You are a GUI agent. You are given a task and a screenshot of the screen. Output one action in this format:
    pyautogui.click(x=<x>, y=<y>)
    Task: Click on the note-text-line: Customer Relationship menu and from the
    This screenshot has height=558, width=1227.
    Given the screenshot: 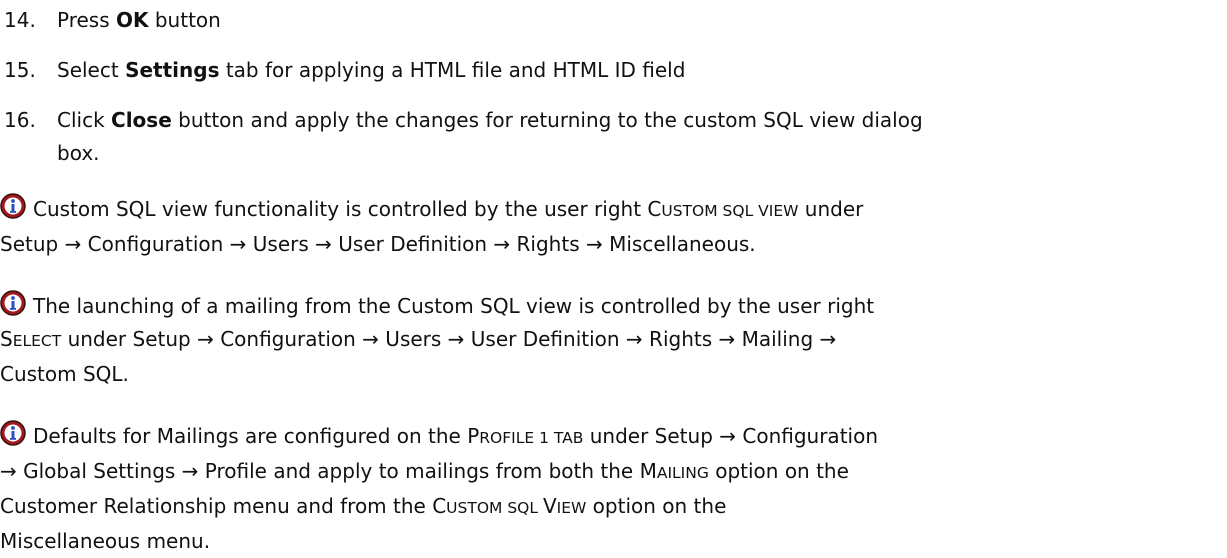 What is the action you would take?
    pyautogui.click(x=216, y=506)
    